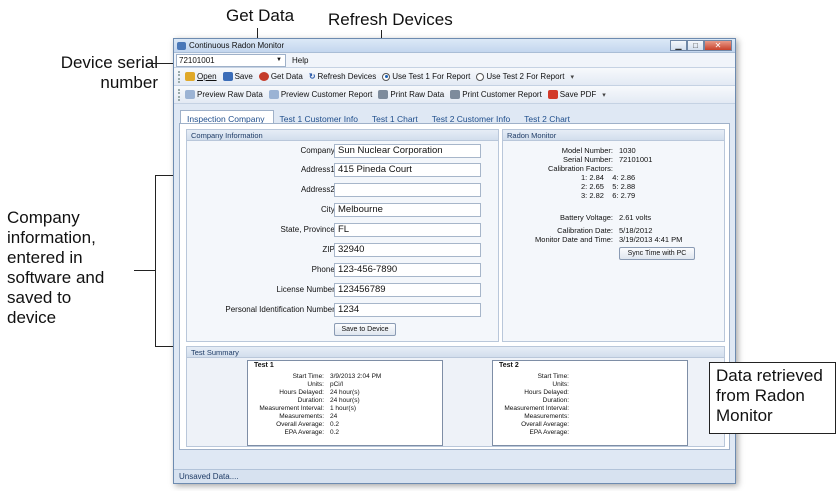 Image resolution: width=839 pixels, height=491 pixels. What do you see at coordinates (56, 277) in the screenshot?
I see `annotation-company-line: software and` at bounding box center [56, 277].